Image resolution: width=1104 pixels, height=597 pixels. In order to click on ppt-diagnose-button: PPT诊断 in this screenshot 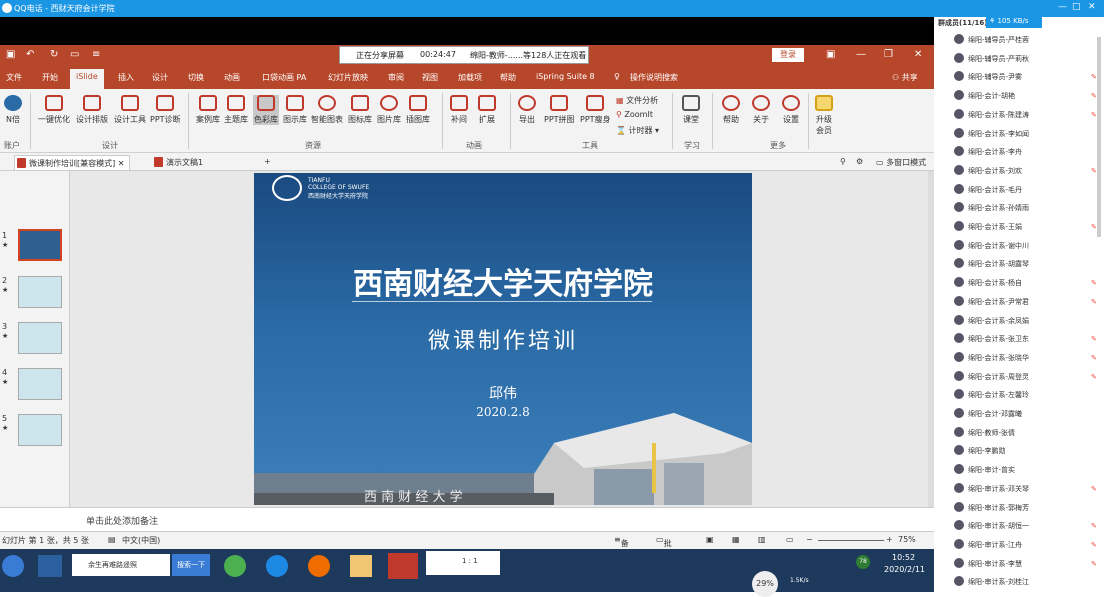, I will do `click(165, 110)`.